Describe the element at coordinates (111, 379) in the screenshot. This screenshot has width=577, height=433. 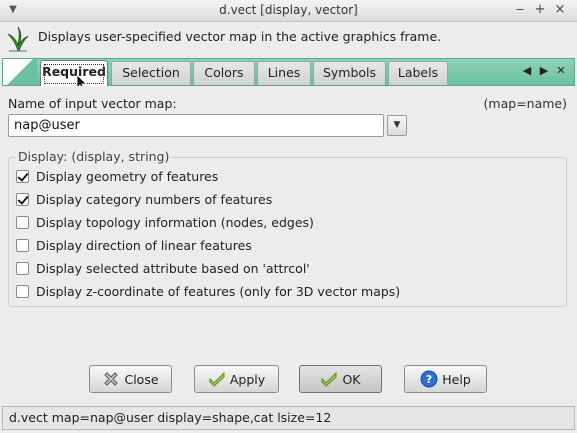
I see `close-x-icon` at that location.